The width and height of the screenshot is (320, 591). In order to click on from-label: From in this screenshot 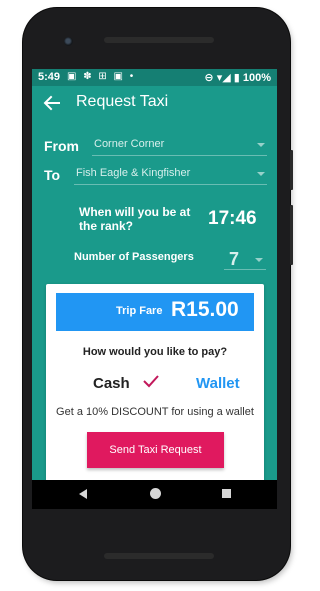, I will do `click(61, 146)`.